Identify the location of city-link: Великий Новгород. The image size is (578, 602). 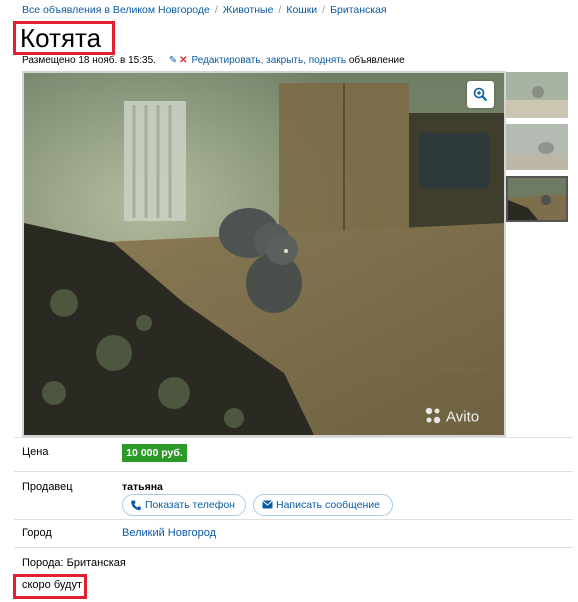
(169, 533).